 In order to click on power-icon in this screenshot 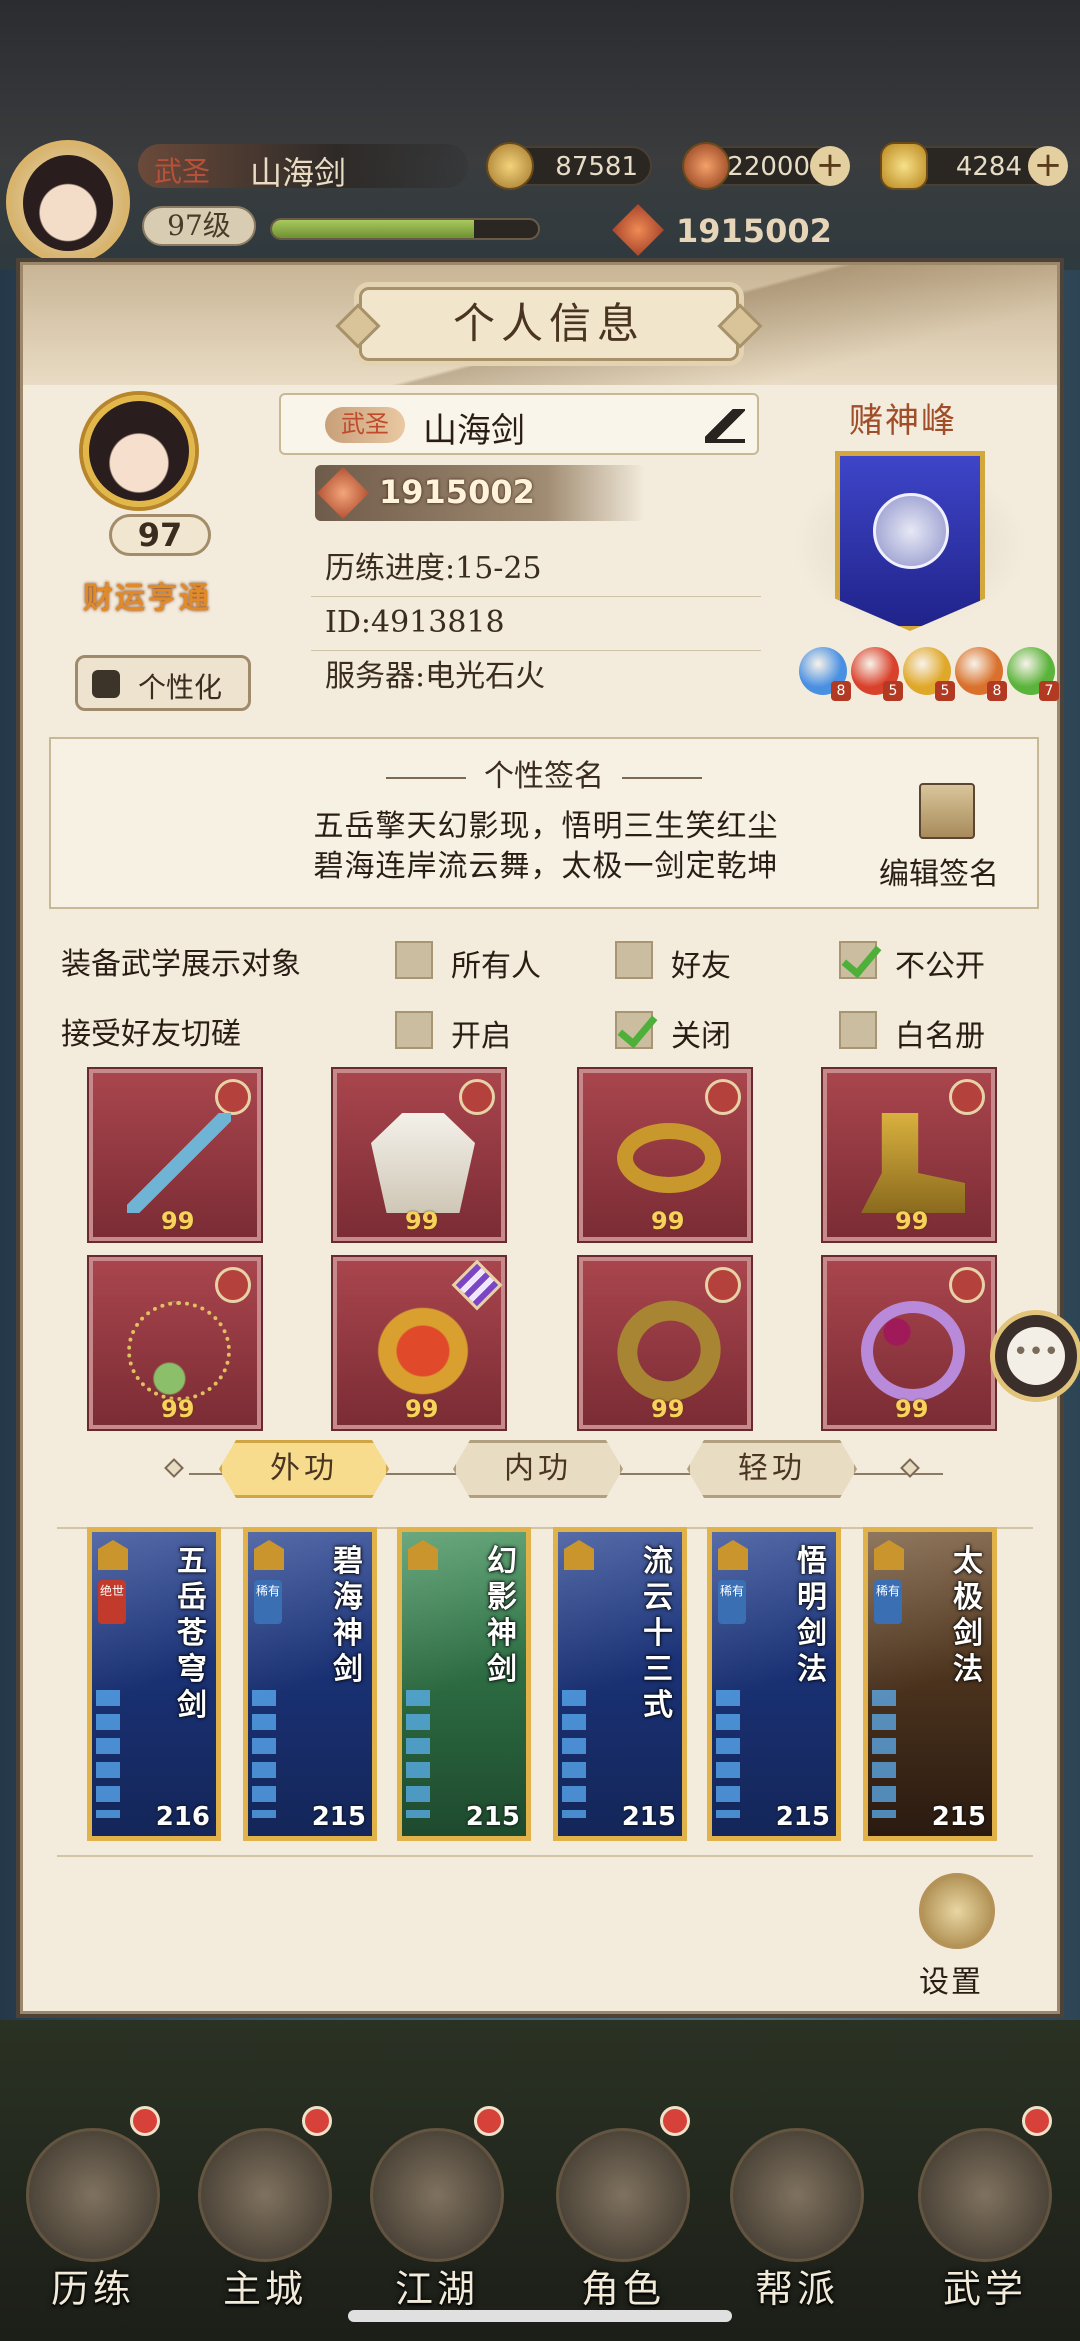, I will do `click(638, 230)`.